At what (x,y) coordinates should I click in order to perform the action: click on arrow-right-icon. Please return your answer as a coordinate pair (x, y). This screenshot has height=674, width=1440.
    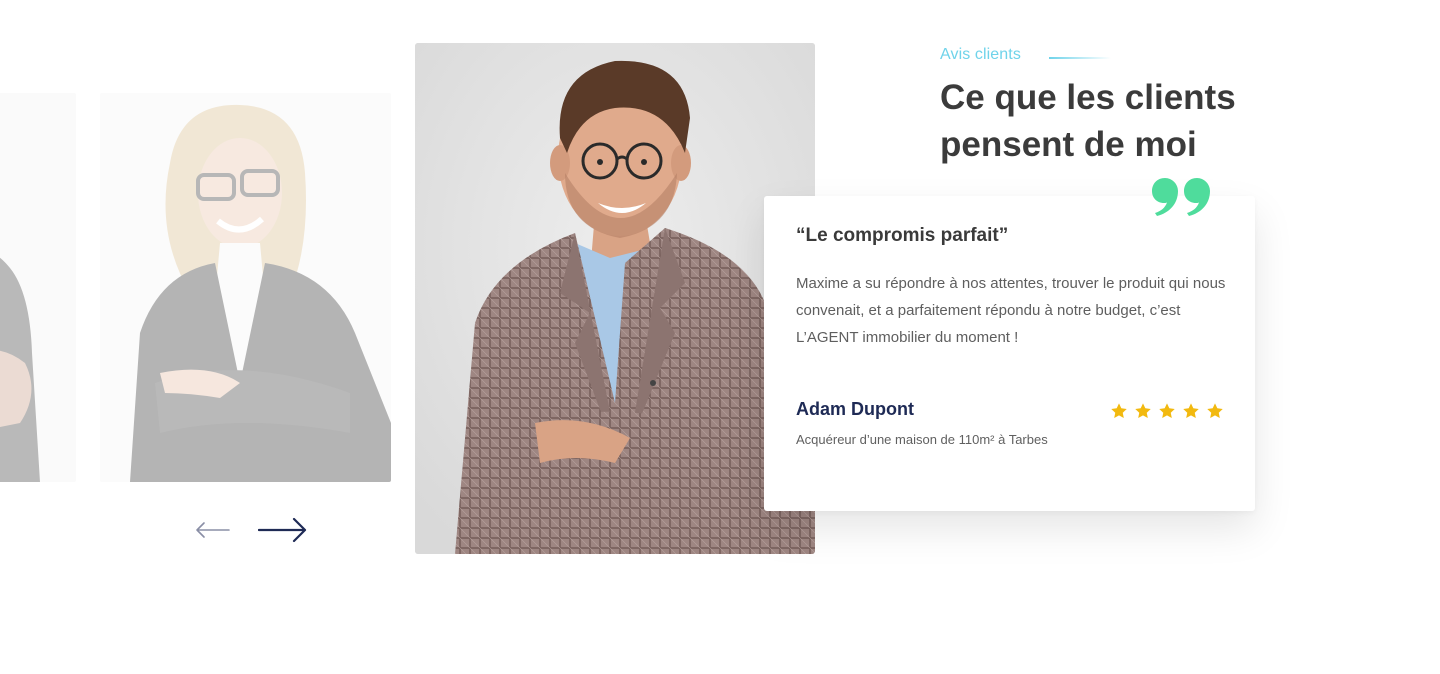
    Looking at the image, I should click on (282, 530).